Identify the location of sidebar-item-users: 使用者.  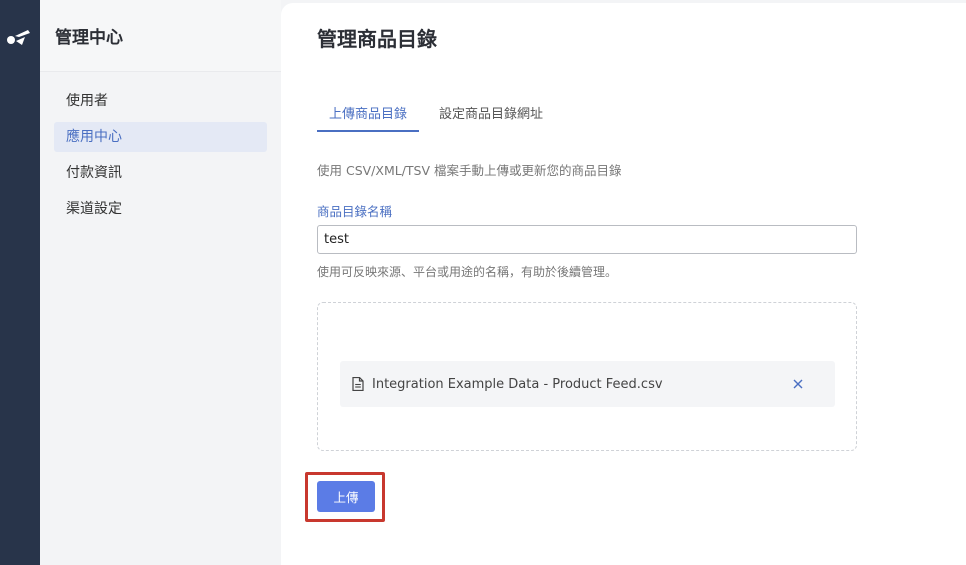
(160, 101).